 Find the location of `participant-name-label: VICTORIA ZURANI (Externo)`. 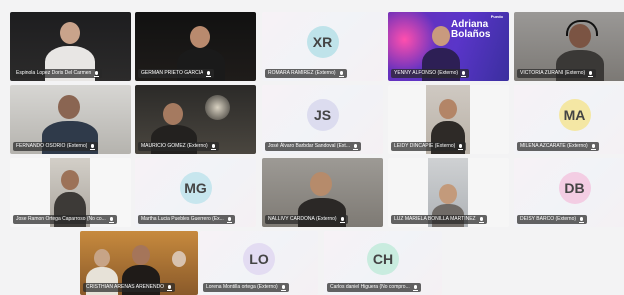

participant-name-label: VICTORIA ZURANI (Externo) is located at coordinates (557, 73).